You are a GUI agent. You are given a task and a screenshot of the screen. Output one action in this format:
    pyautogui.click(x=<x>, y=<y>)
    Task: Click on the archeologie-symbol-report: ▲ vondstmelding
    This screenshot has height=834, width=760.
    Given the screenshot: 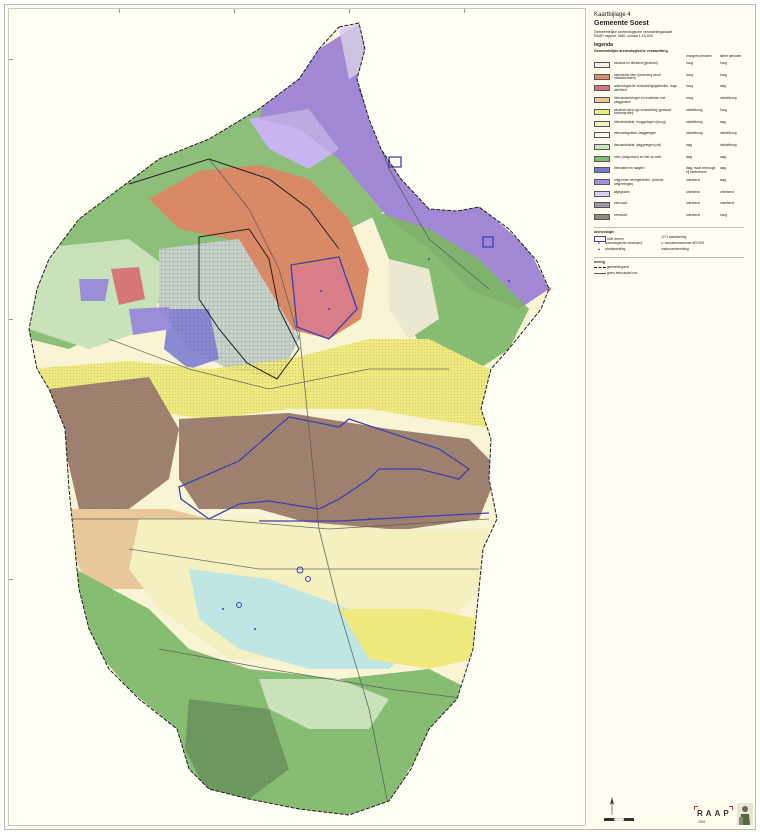 What is the action you would take?
    pyautogui.click(x=611, y=249)
    